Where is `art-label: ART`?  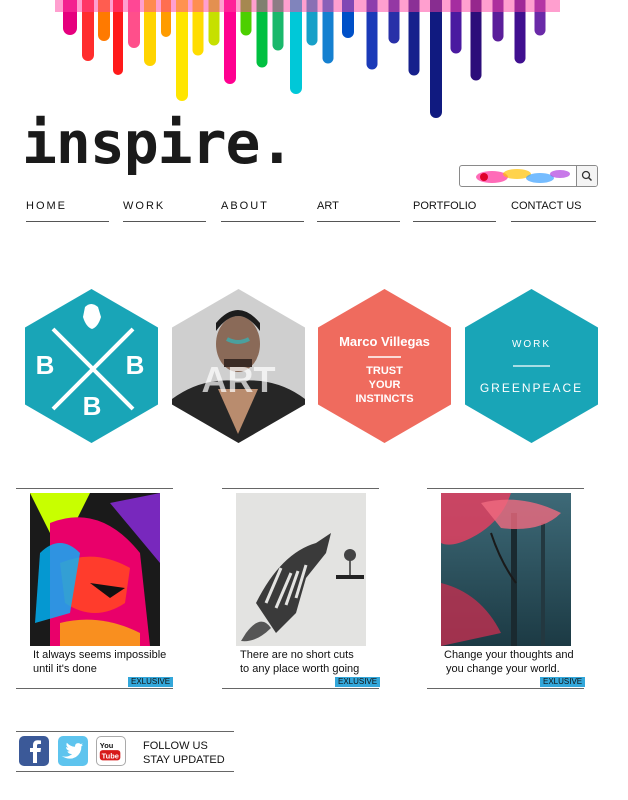
art-label: ART is located at coordinates (238, 379).